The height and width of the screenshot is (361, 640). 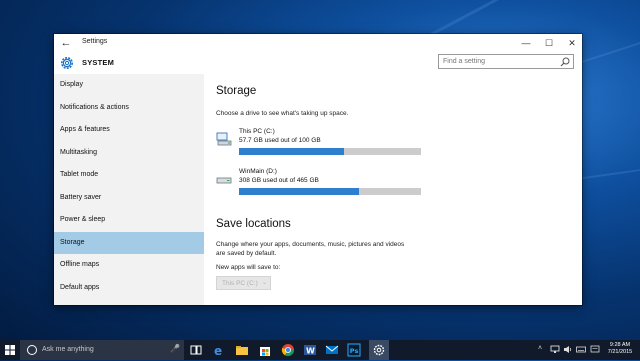 What do you see at coordinates (129, 175) in the screenshot?
I see `sidebar-item-tablet-mode: Tablet mode` at bounding box center [129, 175].